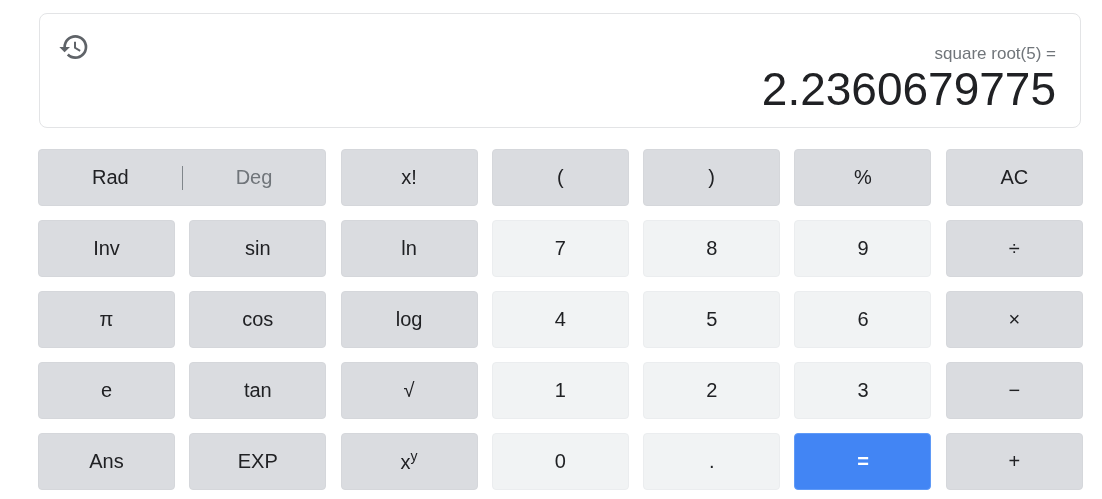  What do you see at coordinates (712, 177) in the screenshot?
I see `function-key: )` at bounding box center [712, 177].